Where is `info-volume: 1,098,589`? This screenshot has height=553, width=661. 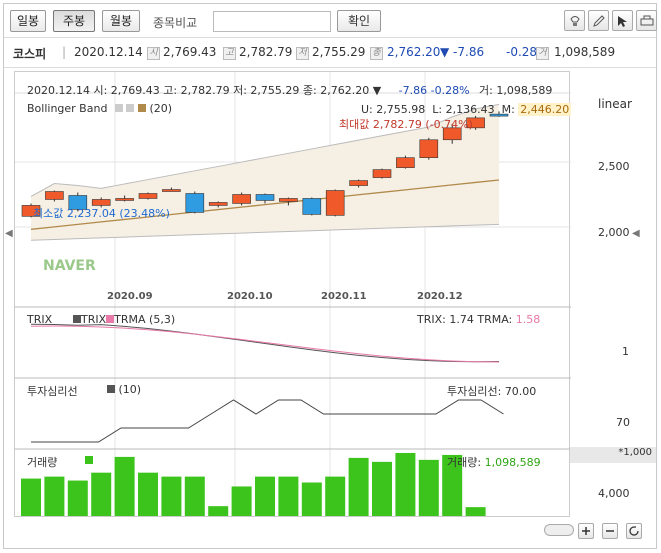
info-volume: 1,098,589 is located at coordinates (585, 52).